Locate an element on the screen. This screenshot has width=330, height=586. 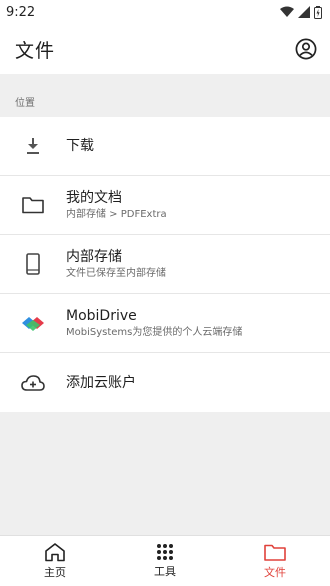
location-title: 下载 is located at coordinates (80, 146).